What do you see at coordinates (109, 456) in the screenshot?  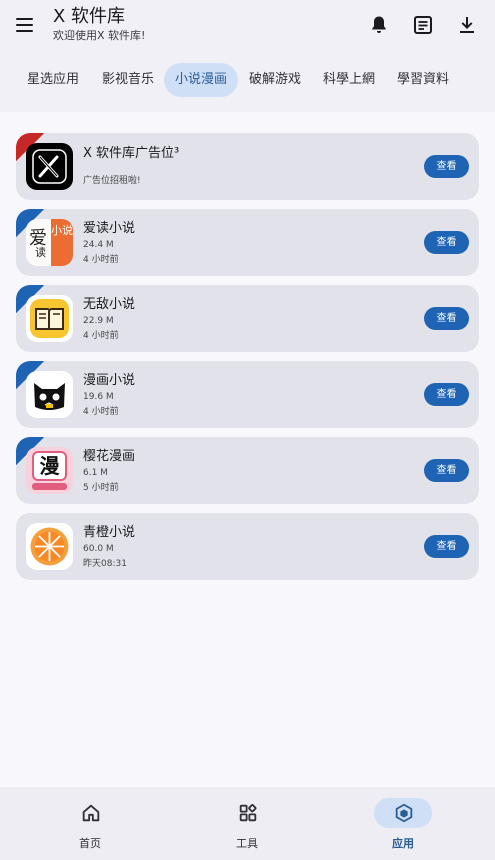 I see `app-name: 樱花漫画` at bounding box center [109, 456].